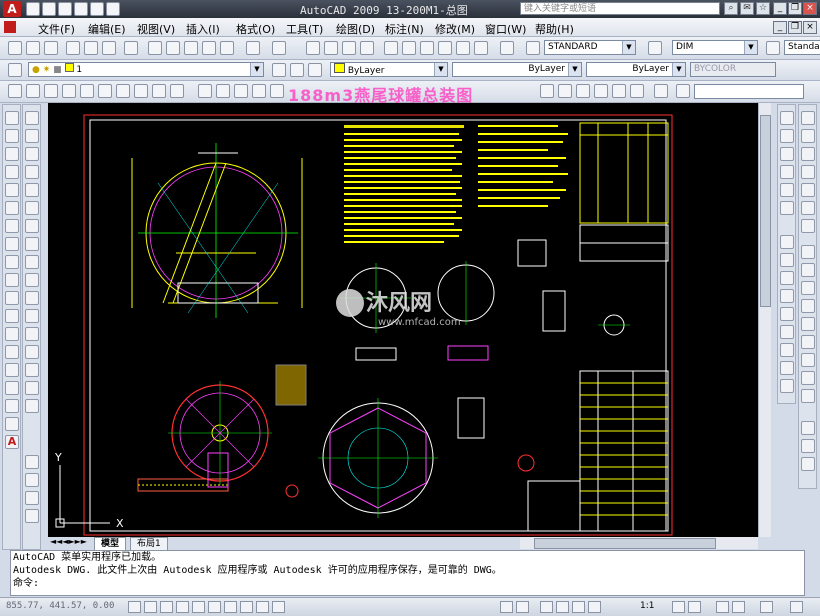 The image size is (820, 616). I want to click on continue-icon, so click(808, 324).